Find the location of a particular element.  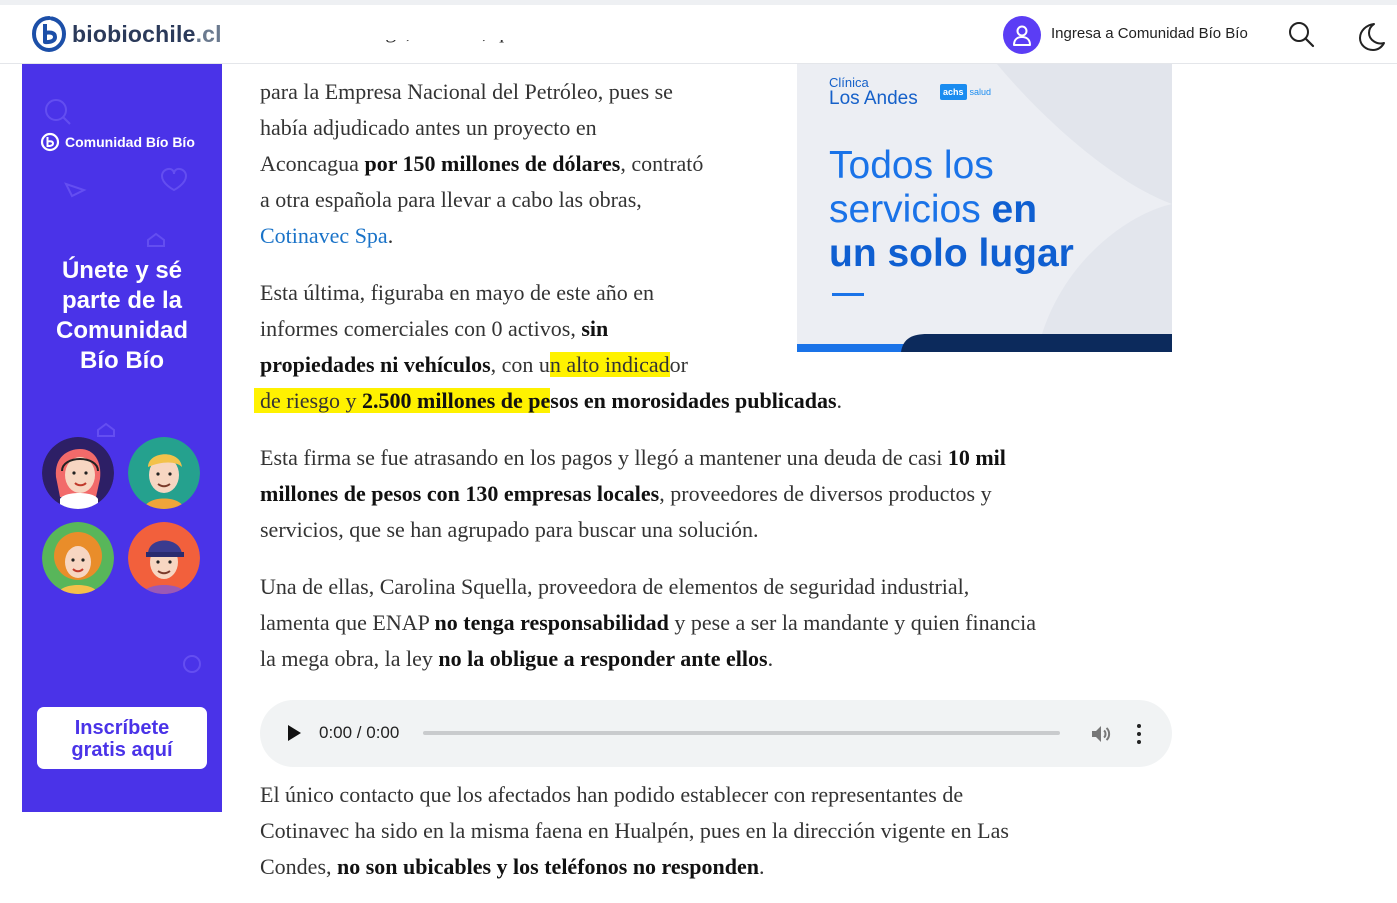

avatar-woman-headset is located at coordinates (78, 473).